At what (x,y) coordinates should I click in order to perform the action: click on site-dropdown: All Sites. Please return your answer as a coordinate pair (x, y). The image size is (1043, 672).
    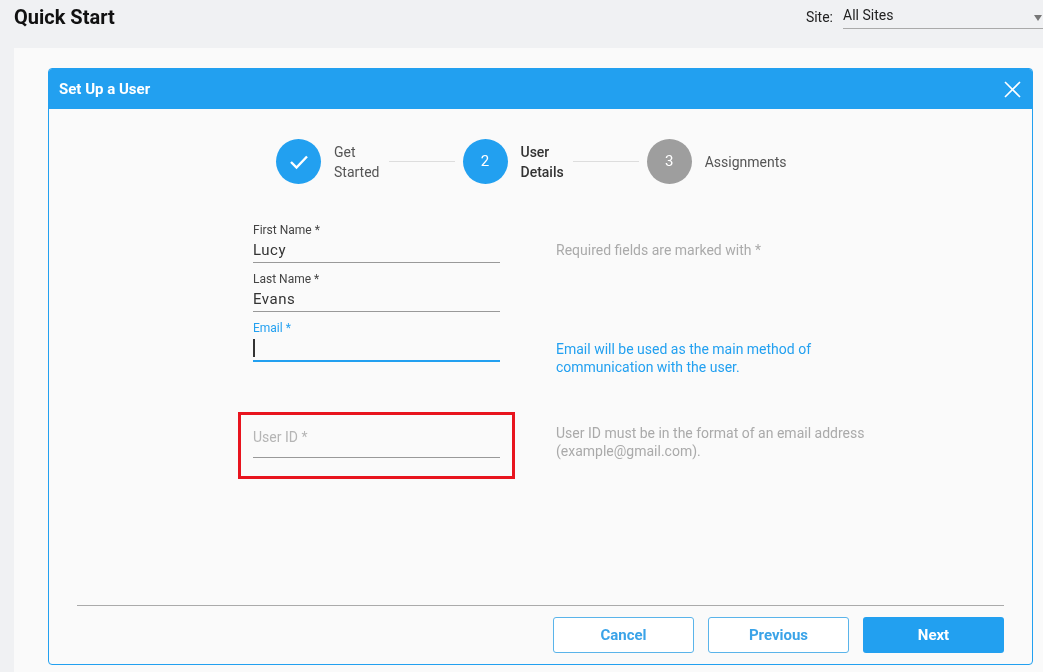
    Looking at the image, I should click on (943, 17).